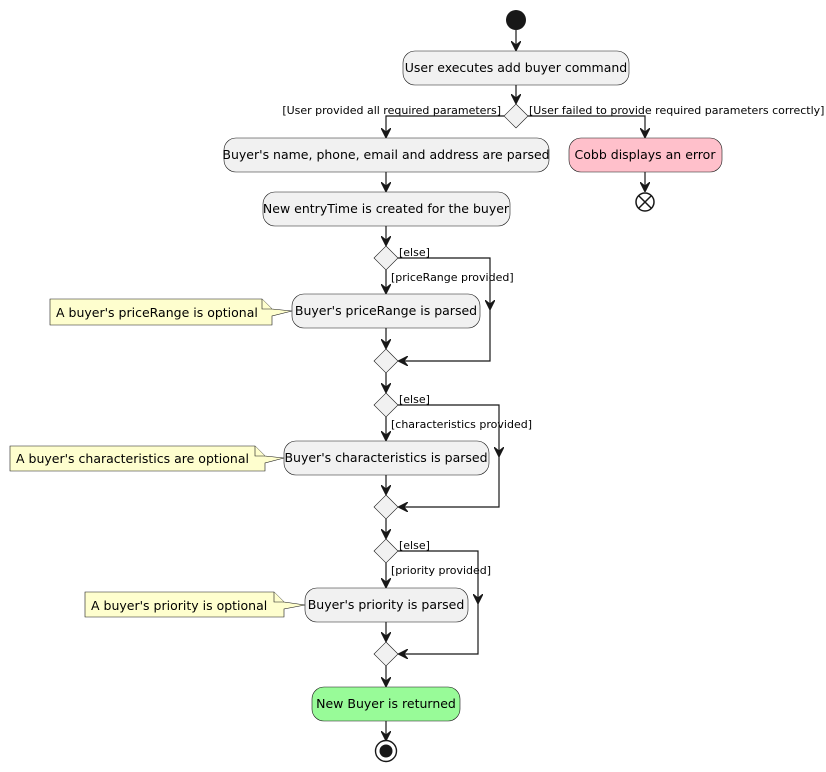  I want to click on start-node, so click(516, 20).